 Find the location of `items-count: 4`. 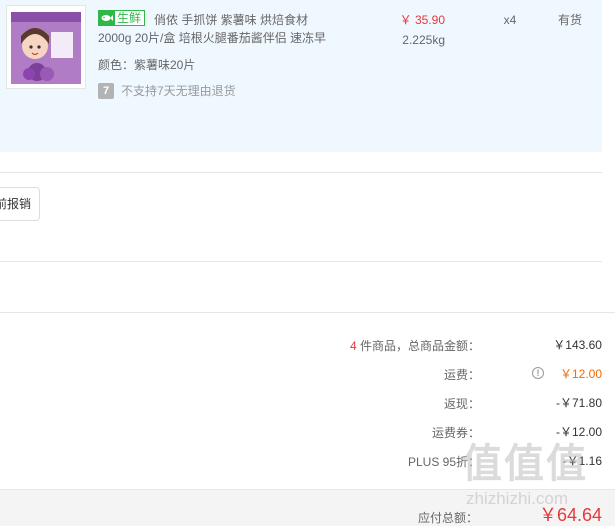

items-count: 4 is located at coordinates (353, 346).